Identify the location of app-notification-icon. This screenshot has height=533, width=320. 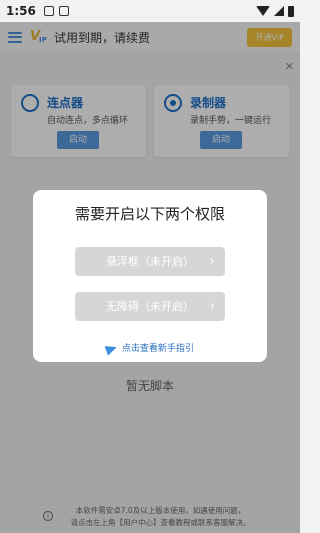
(63, 11).